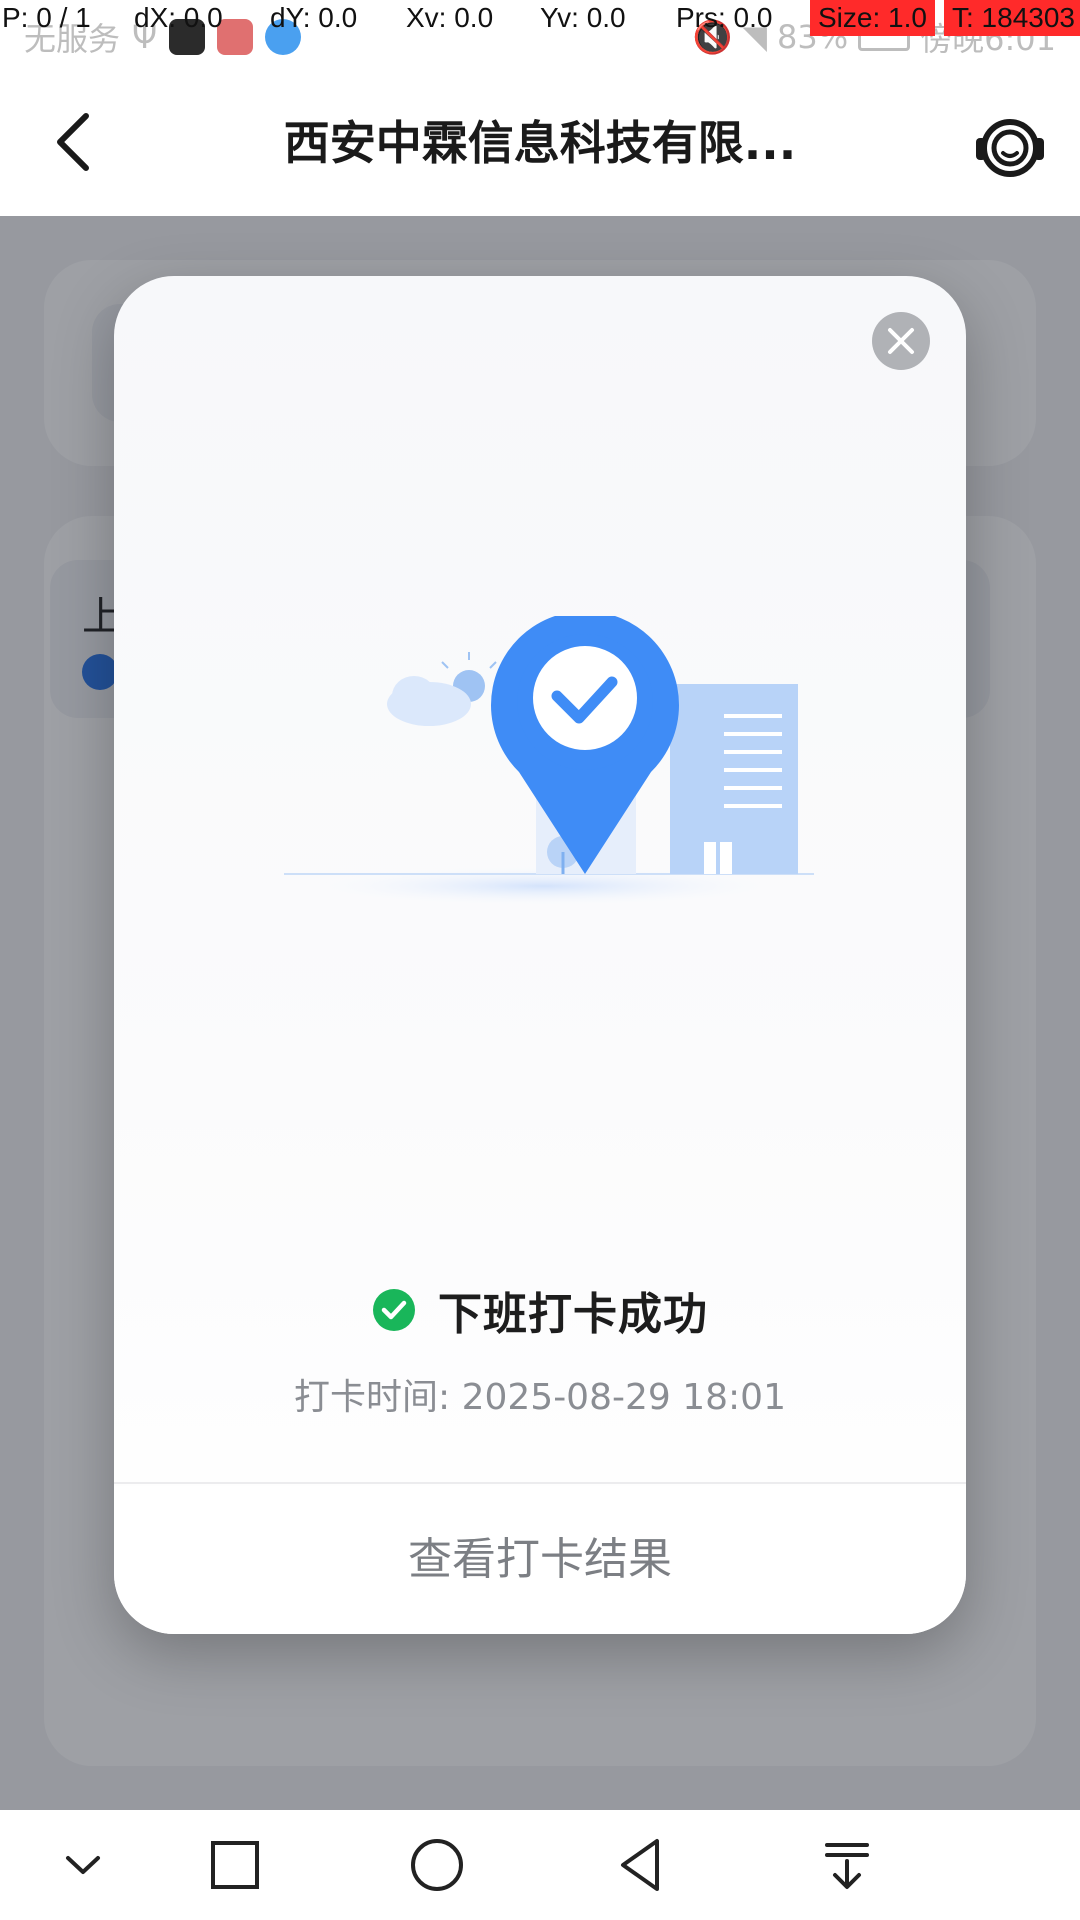 The height and width of the screenshot is (1920, 1080). I want to click on debug-dy: dY: 0.0, so click(314, 17).